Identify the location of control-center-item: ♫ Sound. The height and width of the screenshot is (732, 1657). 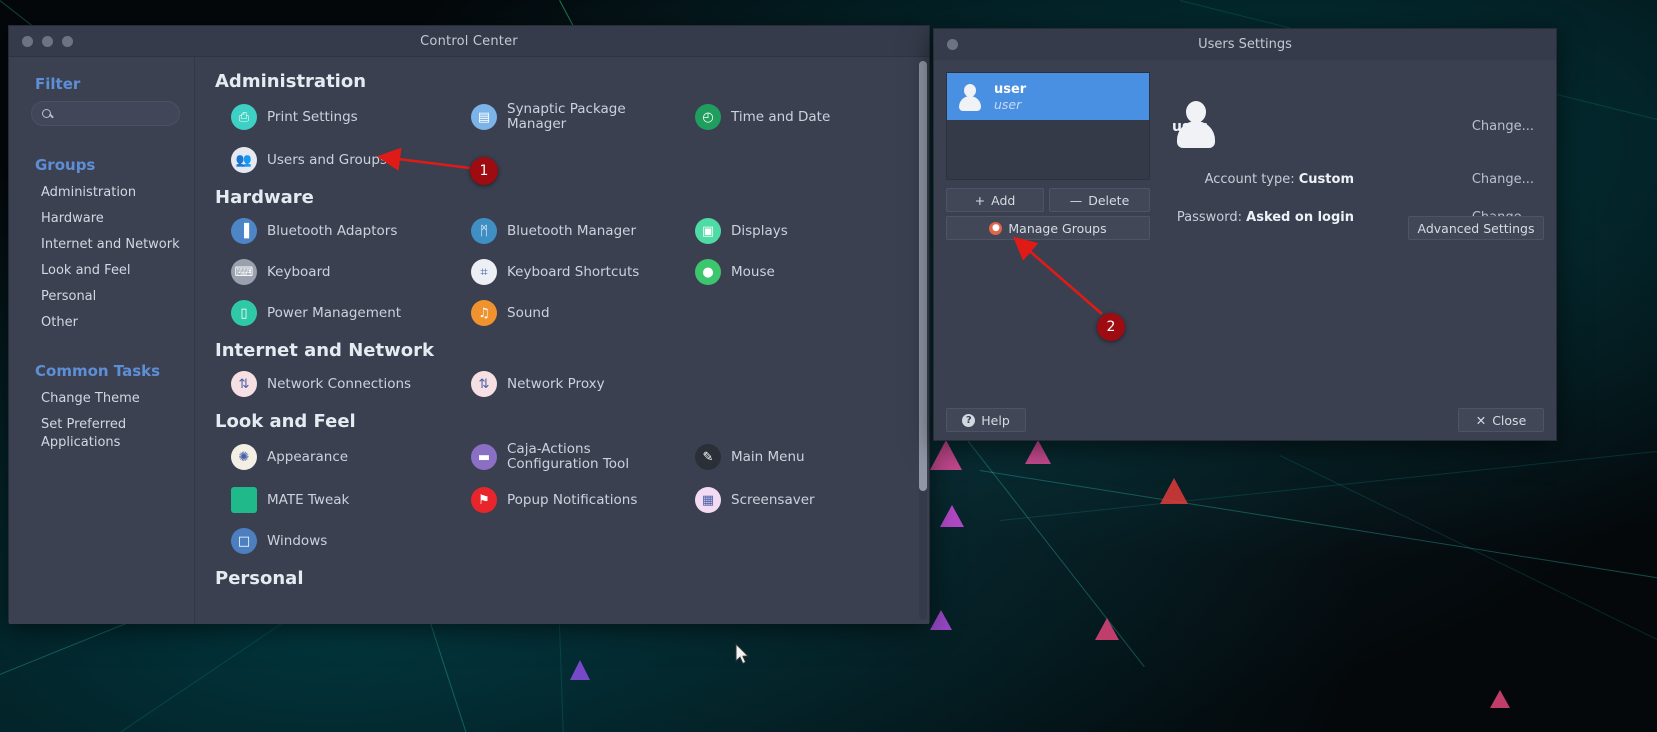
(565, 313).